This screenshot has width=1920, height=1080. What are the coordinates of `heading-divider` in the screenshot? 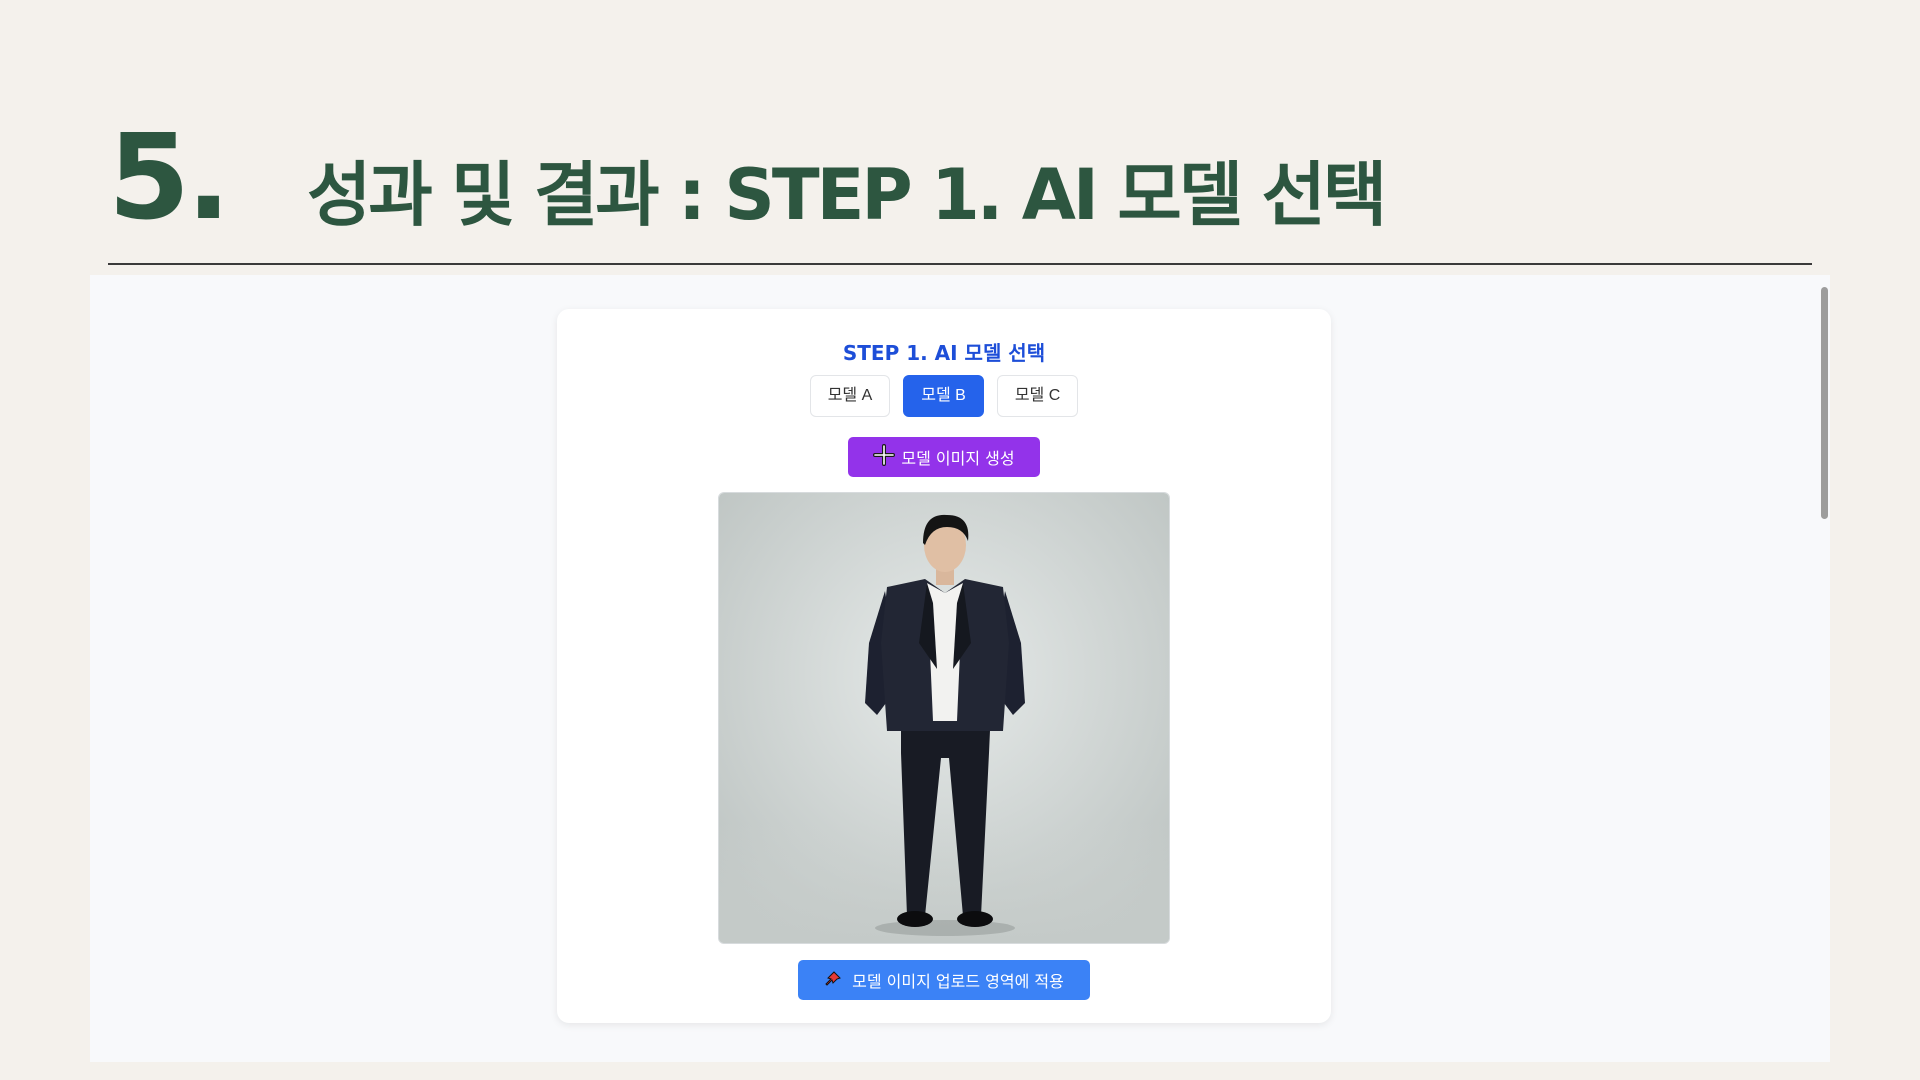 It's located at (960, 264).